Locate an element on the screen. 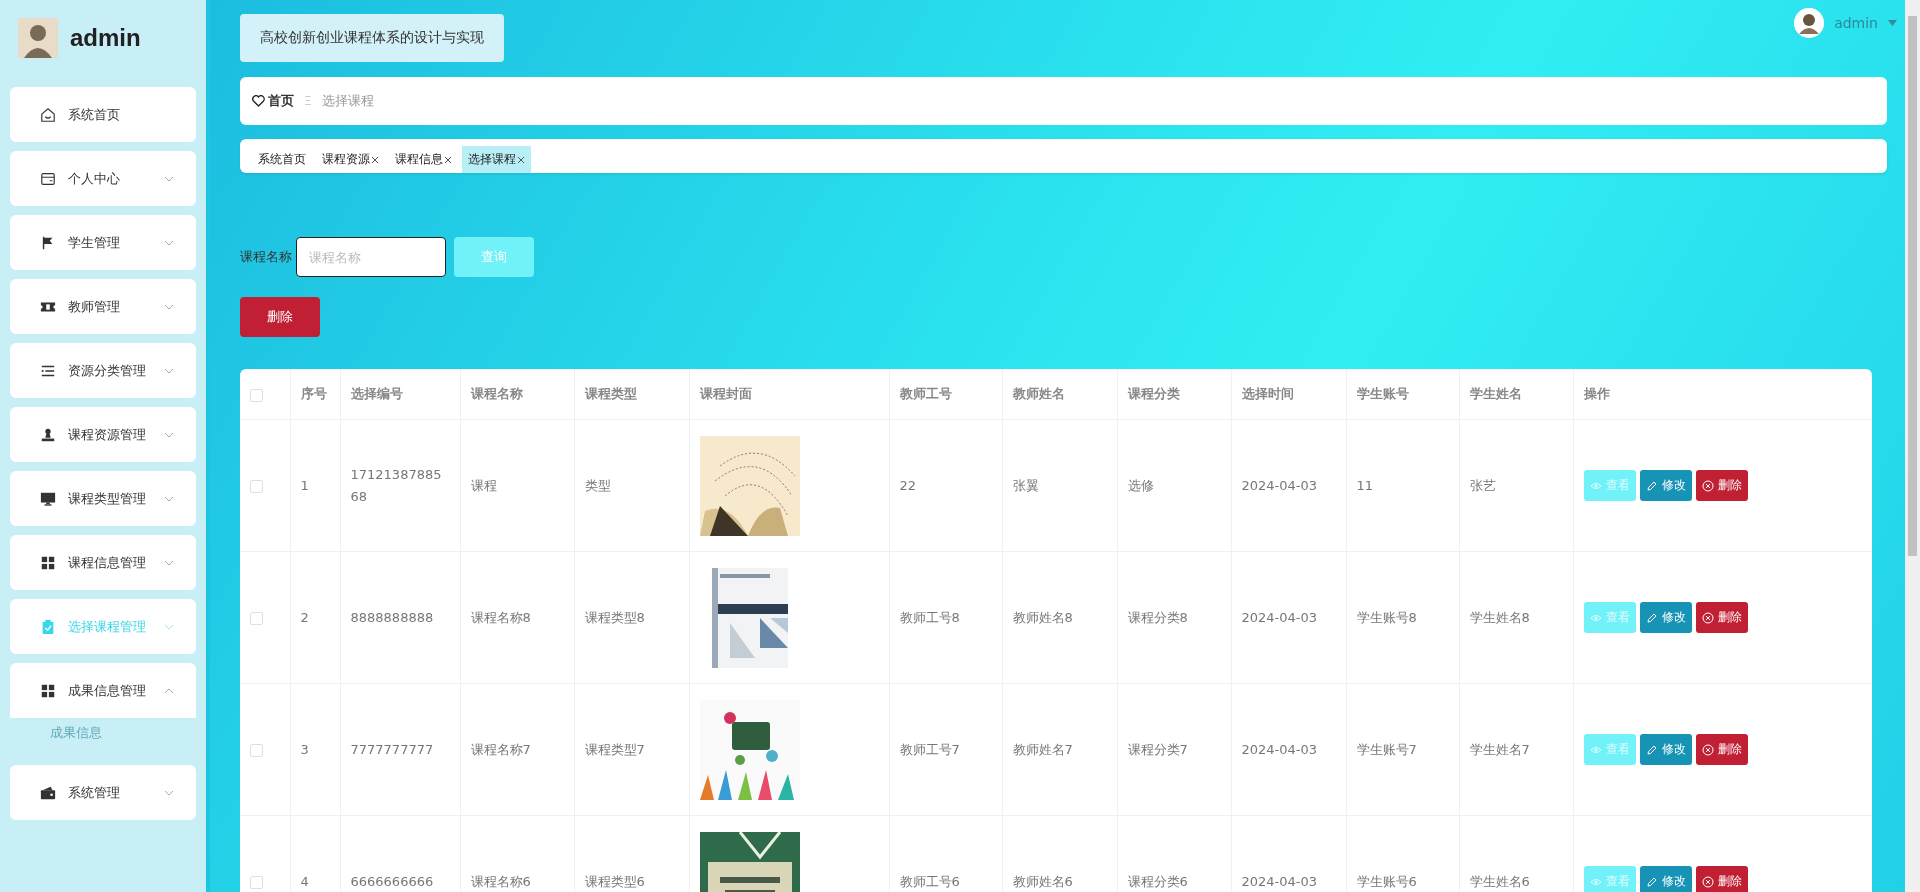  clipboard-icon is located at coordinates (48, 626).